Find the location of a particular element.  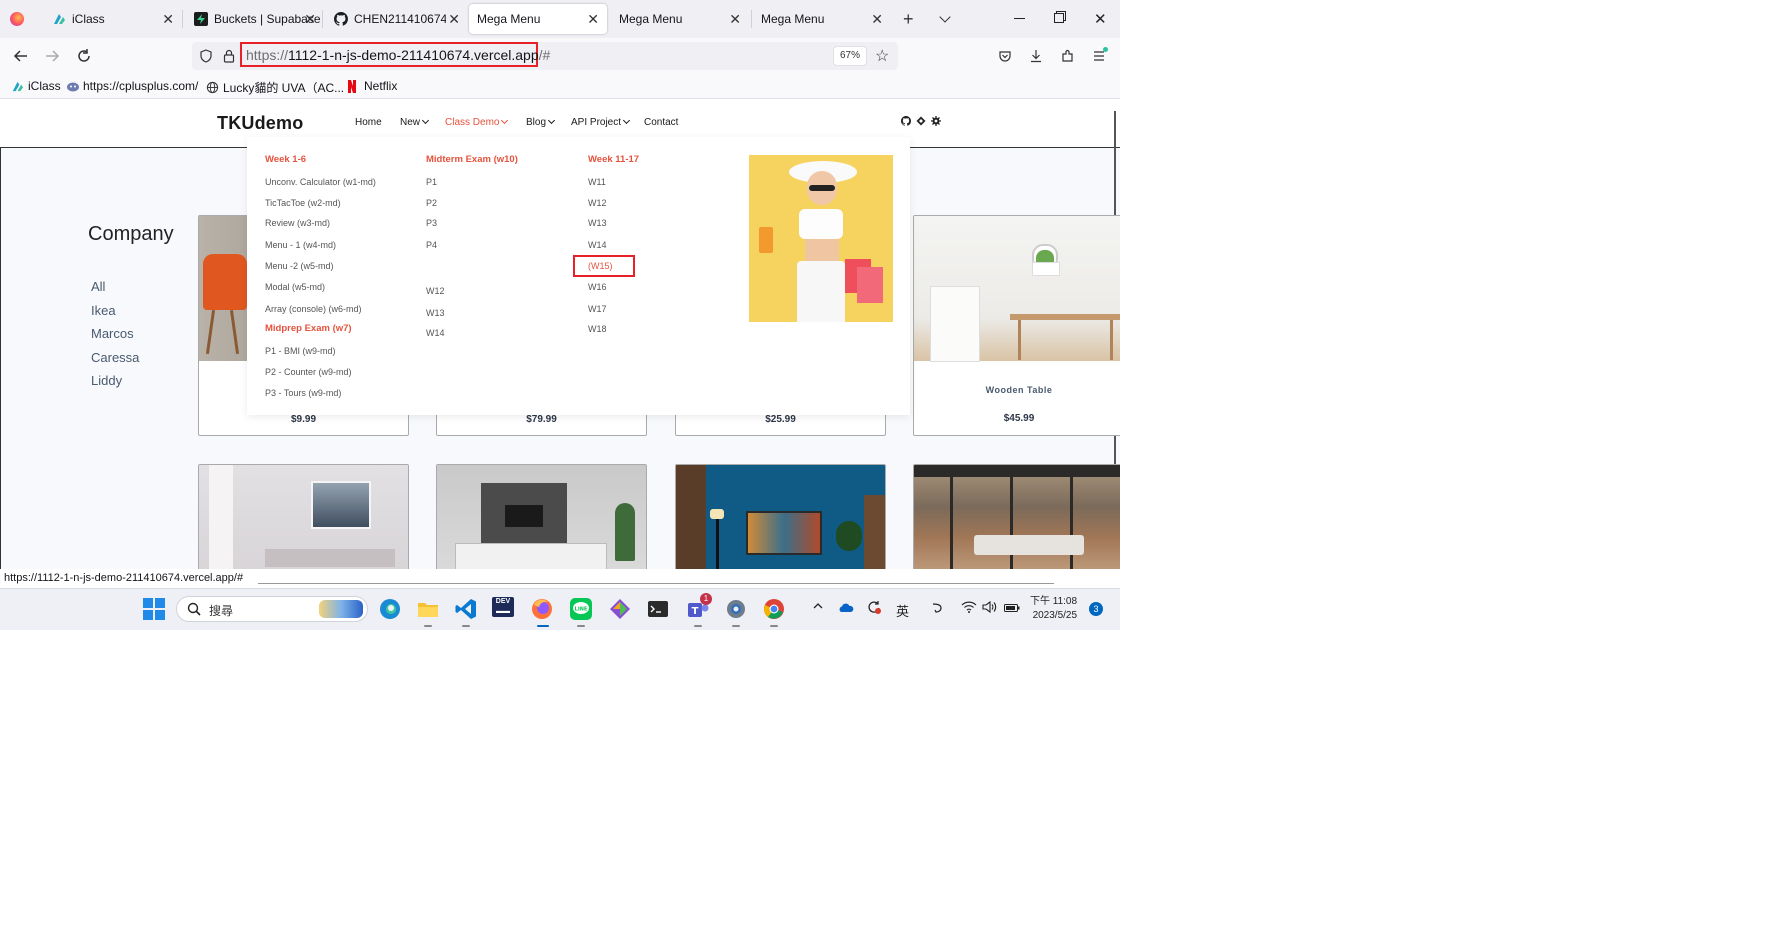

diamond-icon is located at coordinates (921, 121).